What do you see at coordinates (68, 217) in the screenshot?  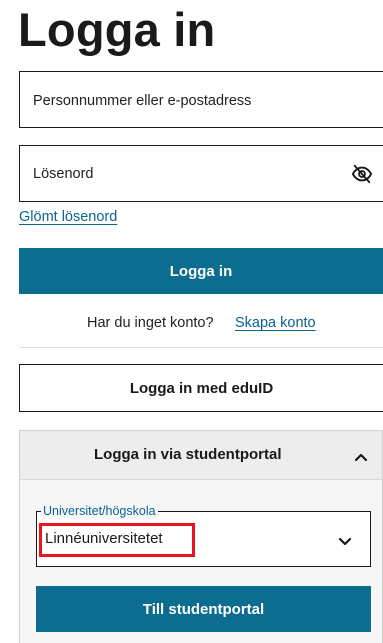 I see `forgot-password-link: Glömt lösenord` at bounding box center [68, 217].